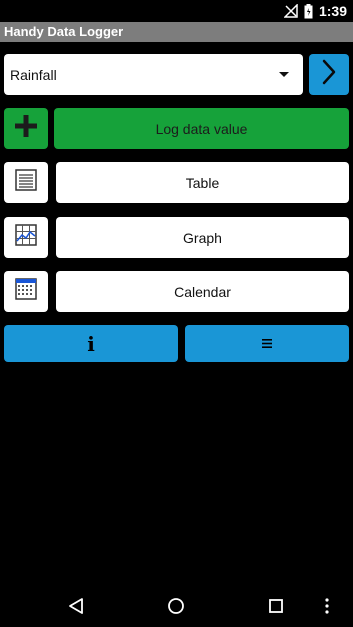 The width and height of the screenshot is (353, 627). I want to click on menu-icon, so click(267, 344).